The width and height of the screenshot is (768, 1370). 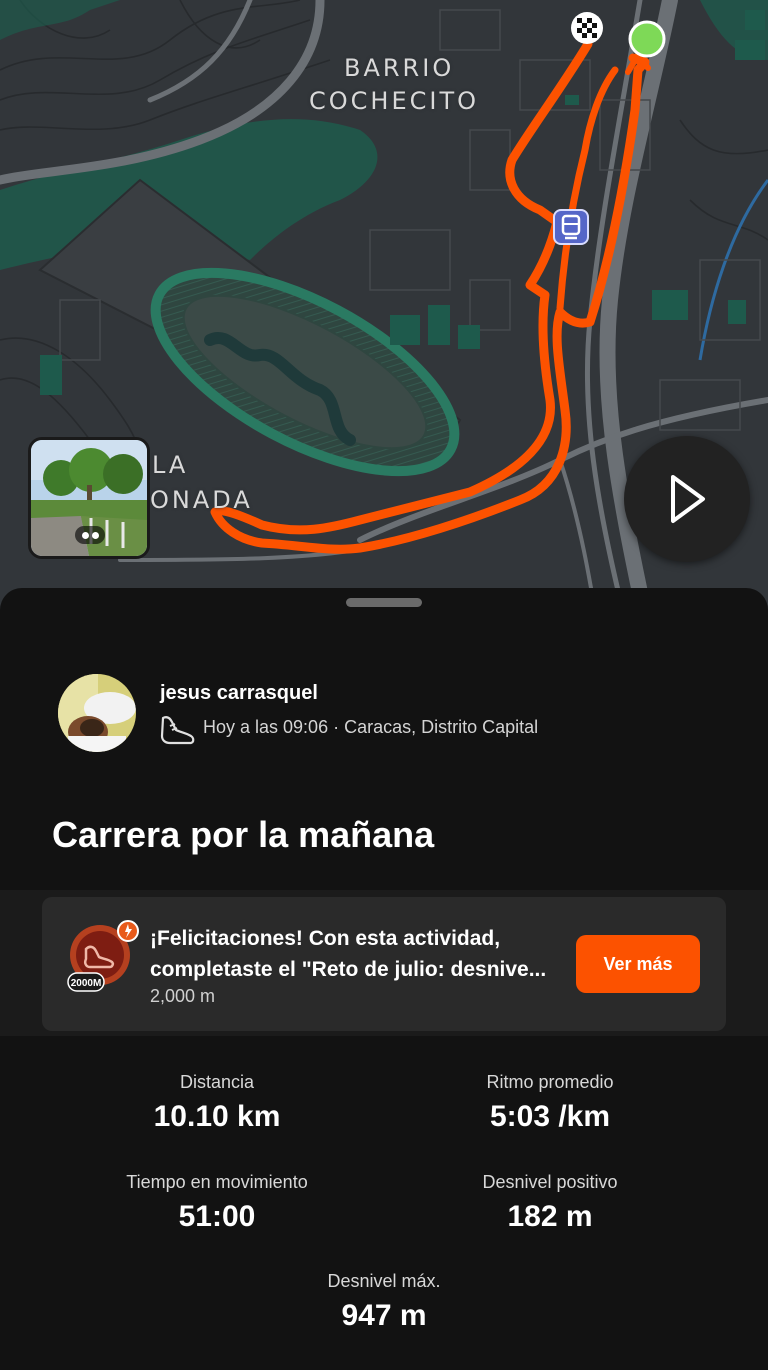 I want to click on activity-title: Carrera por la mañana, so click(x=243, y=834).